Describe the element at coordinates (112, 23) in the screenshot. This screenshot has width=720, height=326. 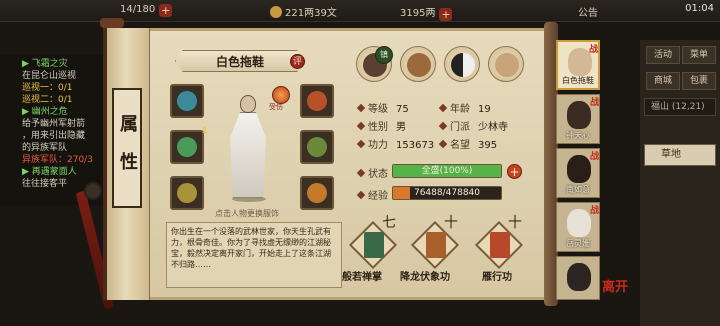
I see `scroll-roller` at that location.